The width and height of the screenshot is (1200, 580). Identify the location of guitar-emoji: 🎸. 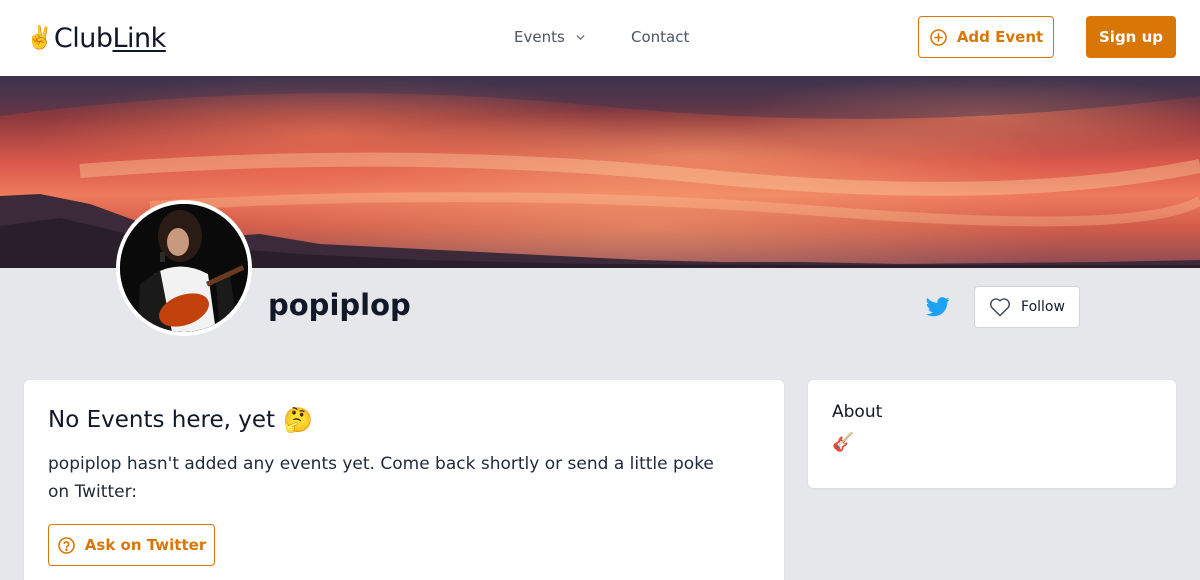
(843, 442).